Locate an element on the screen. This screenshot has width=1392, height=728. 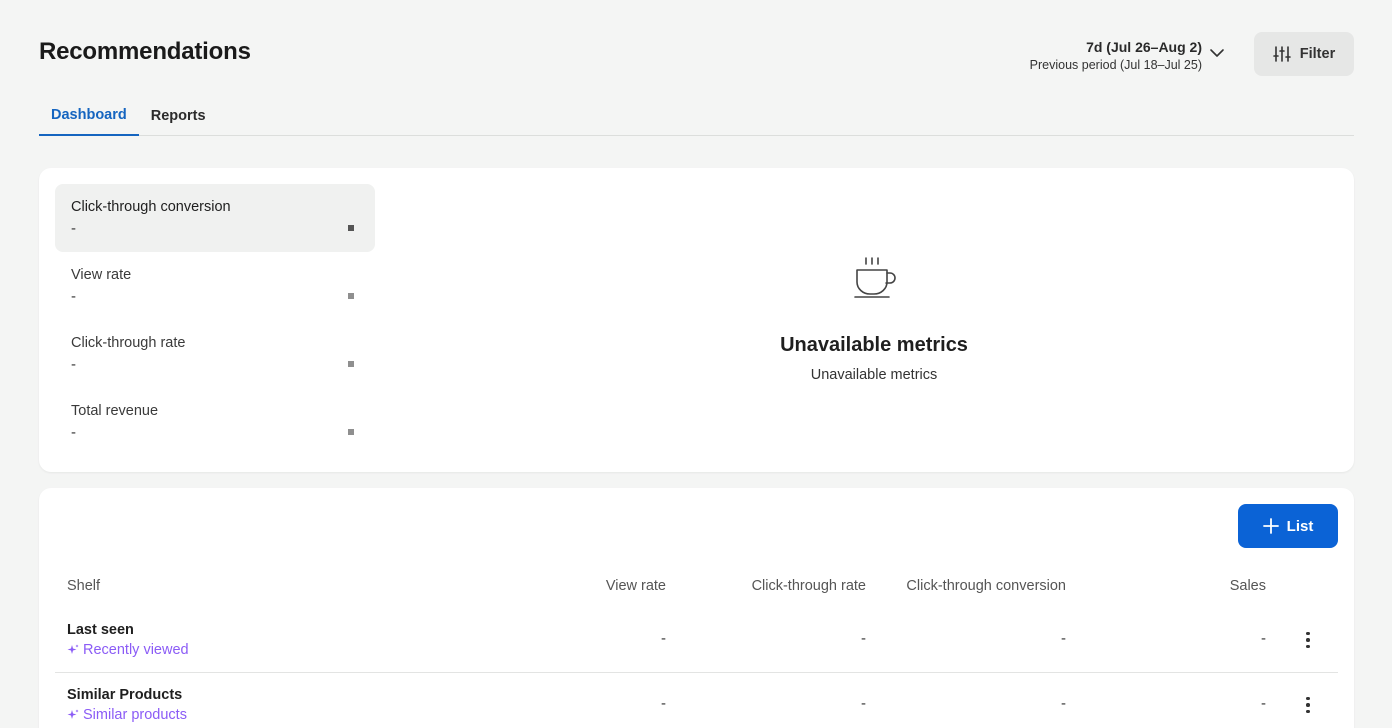
metric-view-rate: View rate - is located at coordinates (215, 286).